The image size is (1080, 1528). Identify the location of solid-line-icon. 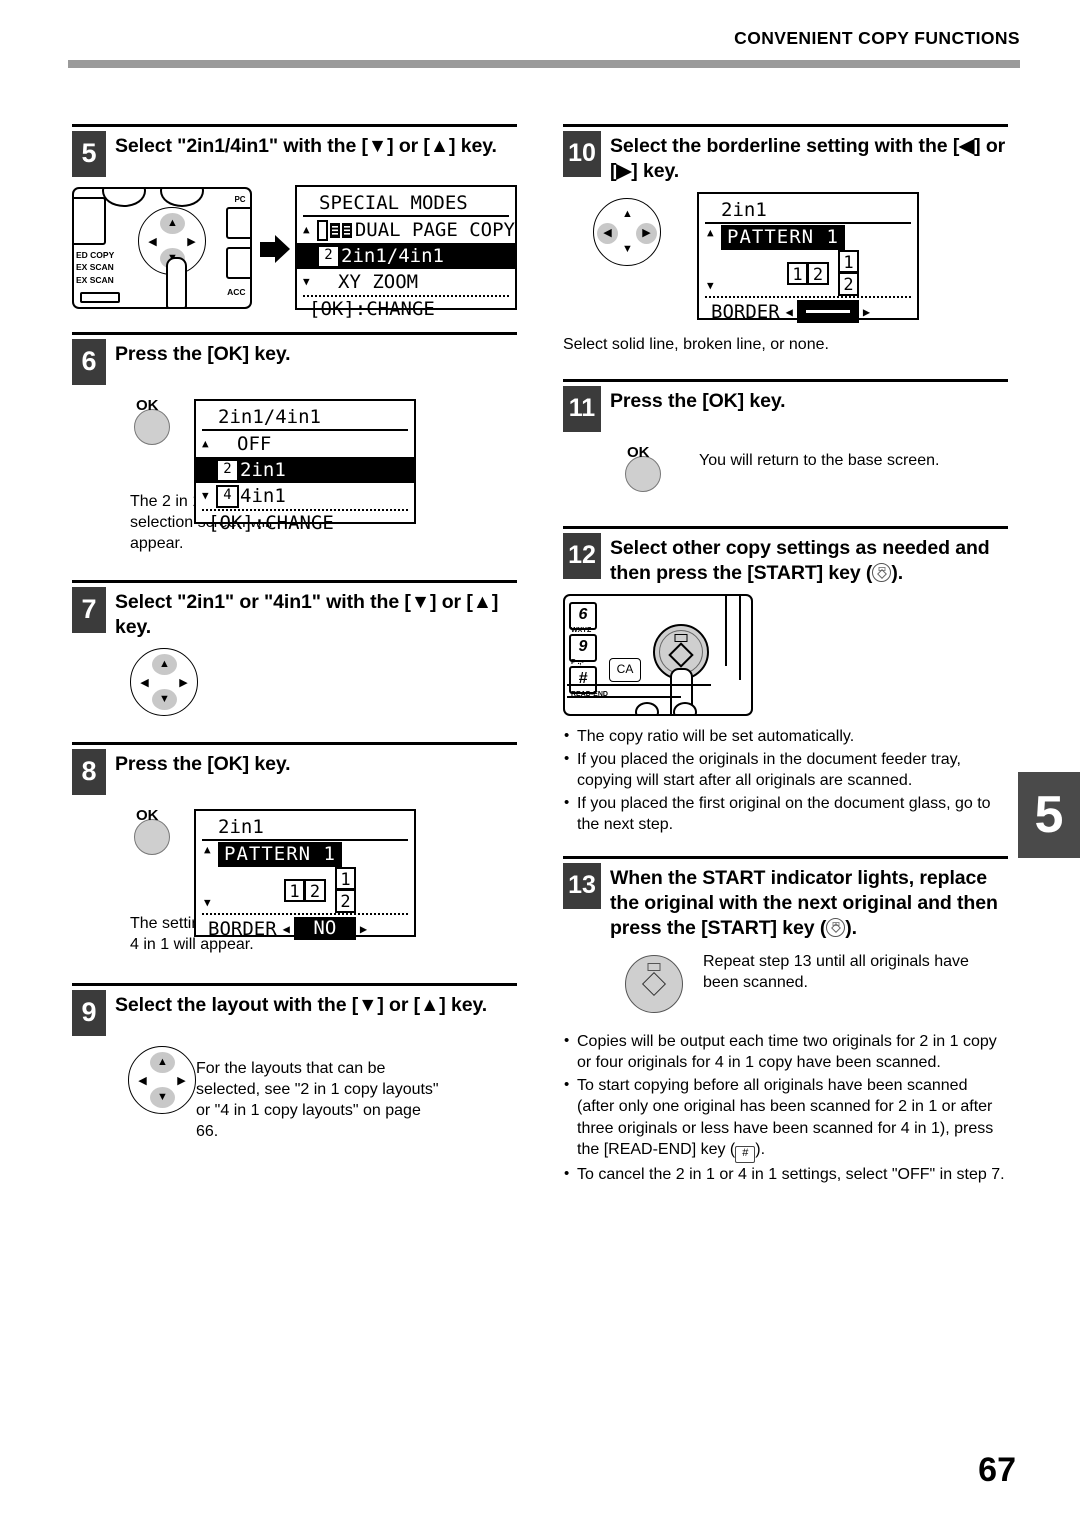
(827, 311).